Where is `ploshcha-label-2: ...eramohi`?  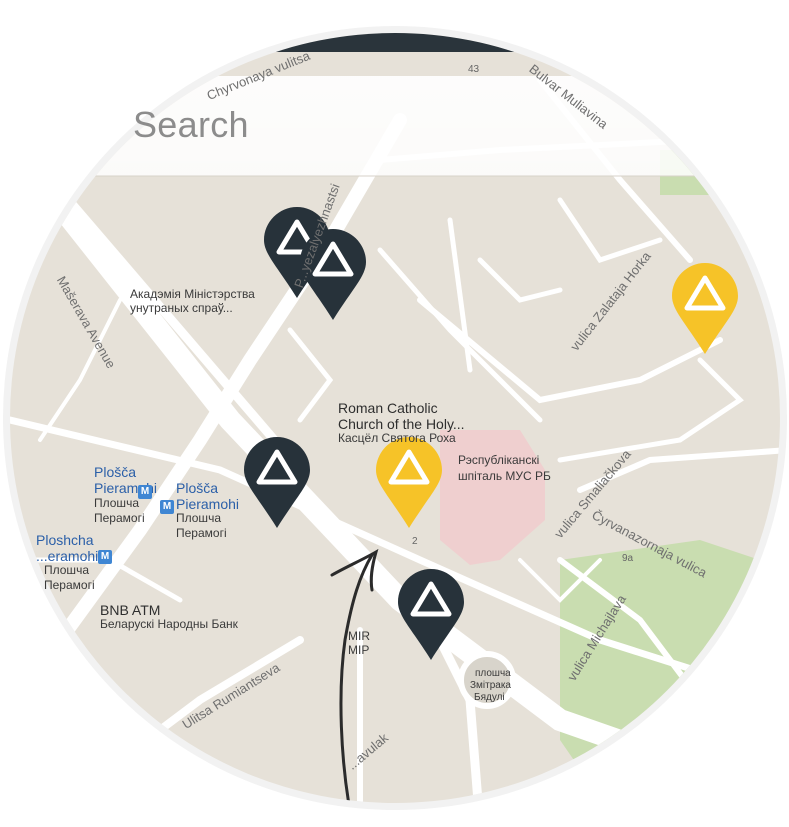
ploshcha-label-2: ...eramohi is located at coordinates (67, 556).